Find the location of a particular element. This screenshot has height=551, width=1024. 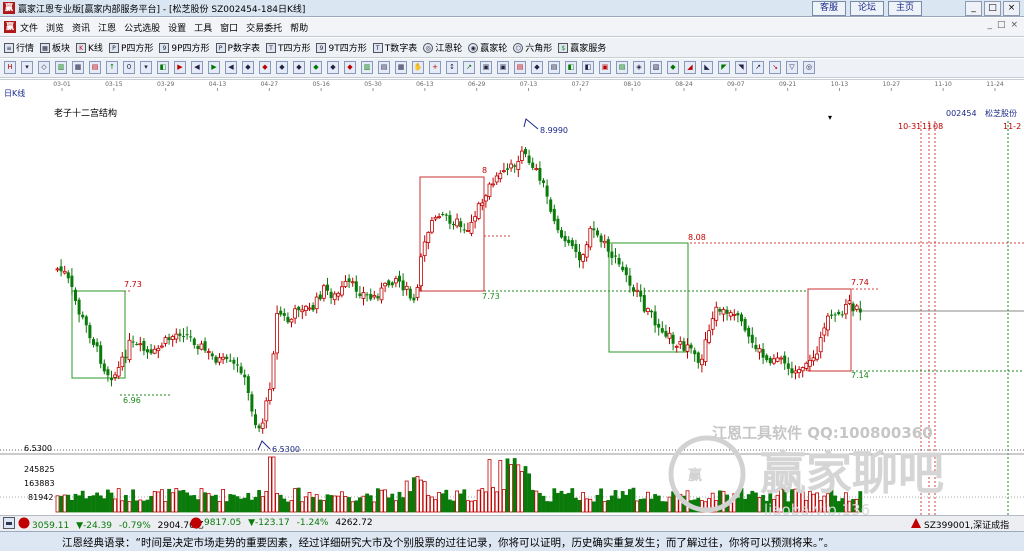

mdi-minimize-button: _ is located at coordinates (989, 25).